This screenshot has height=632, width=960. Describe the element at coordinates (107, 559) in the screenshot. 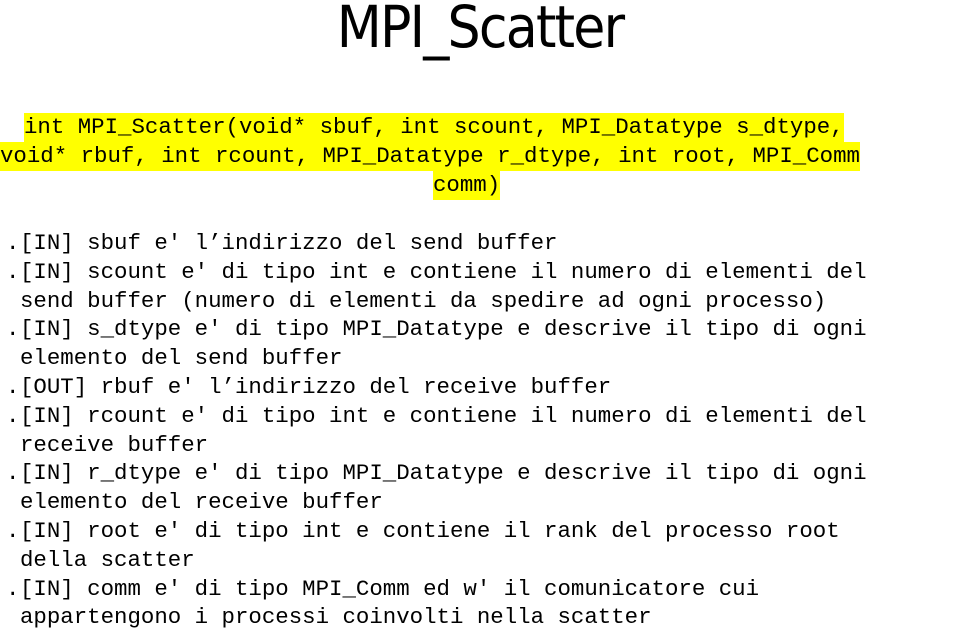

I see `parameter-text: della scatter` at that location.